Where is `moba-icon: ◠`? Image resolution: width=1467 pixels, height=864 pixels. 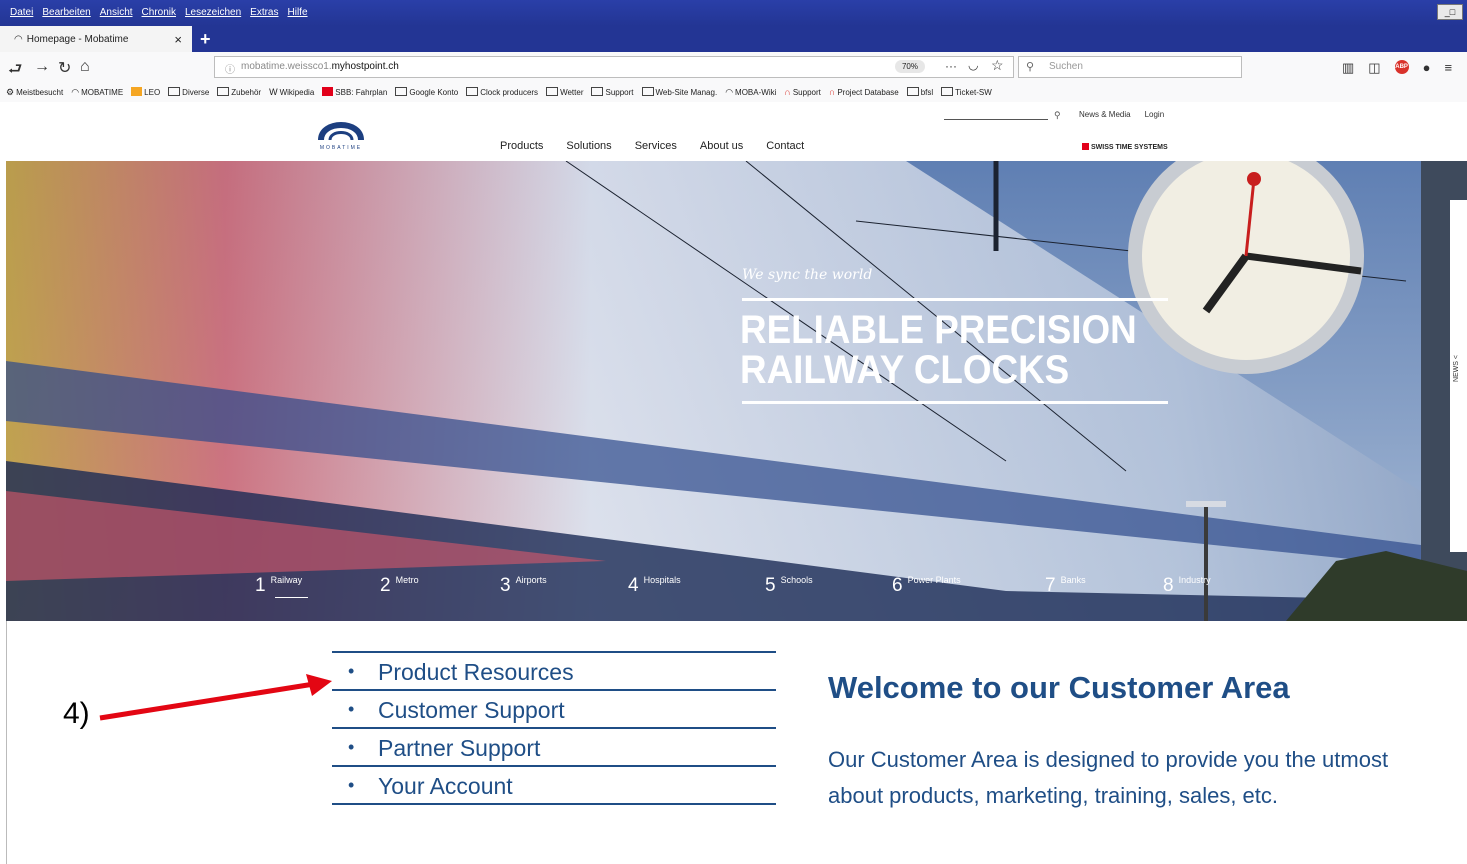 moba-icon: ◠ is located at coordinates (75, 92).